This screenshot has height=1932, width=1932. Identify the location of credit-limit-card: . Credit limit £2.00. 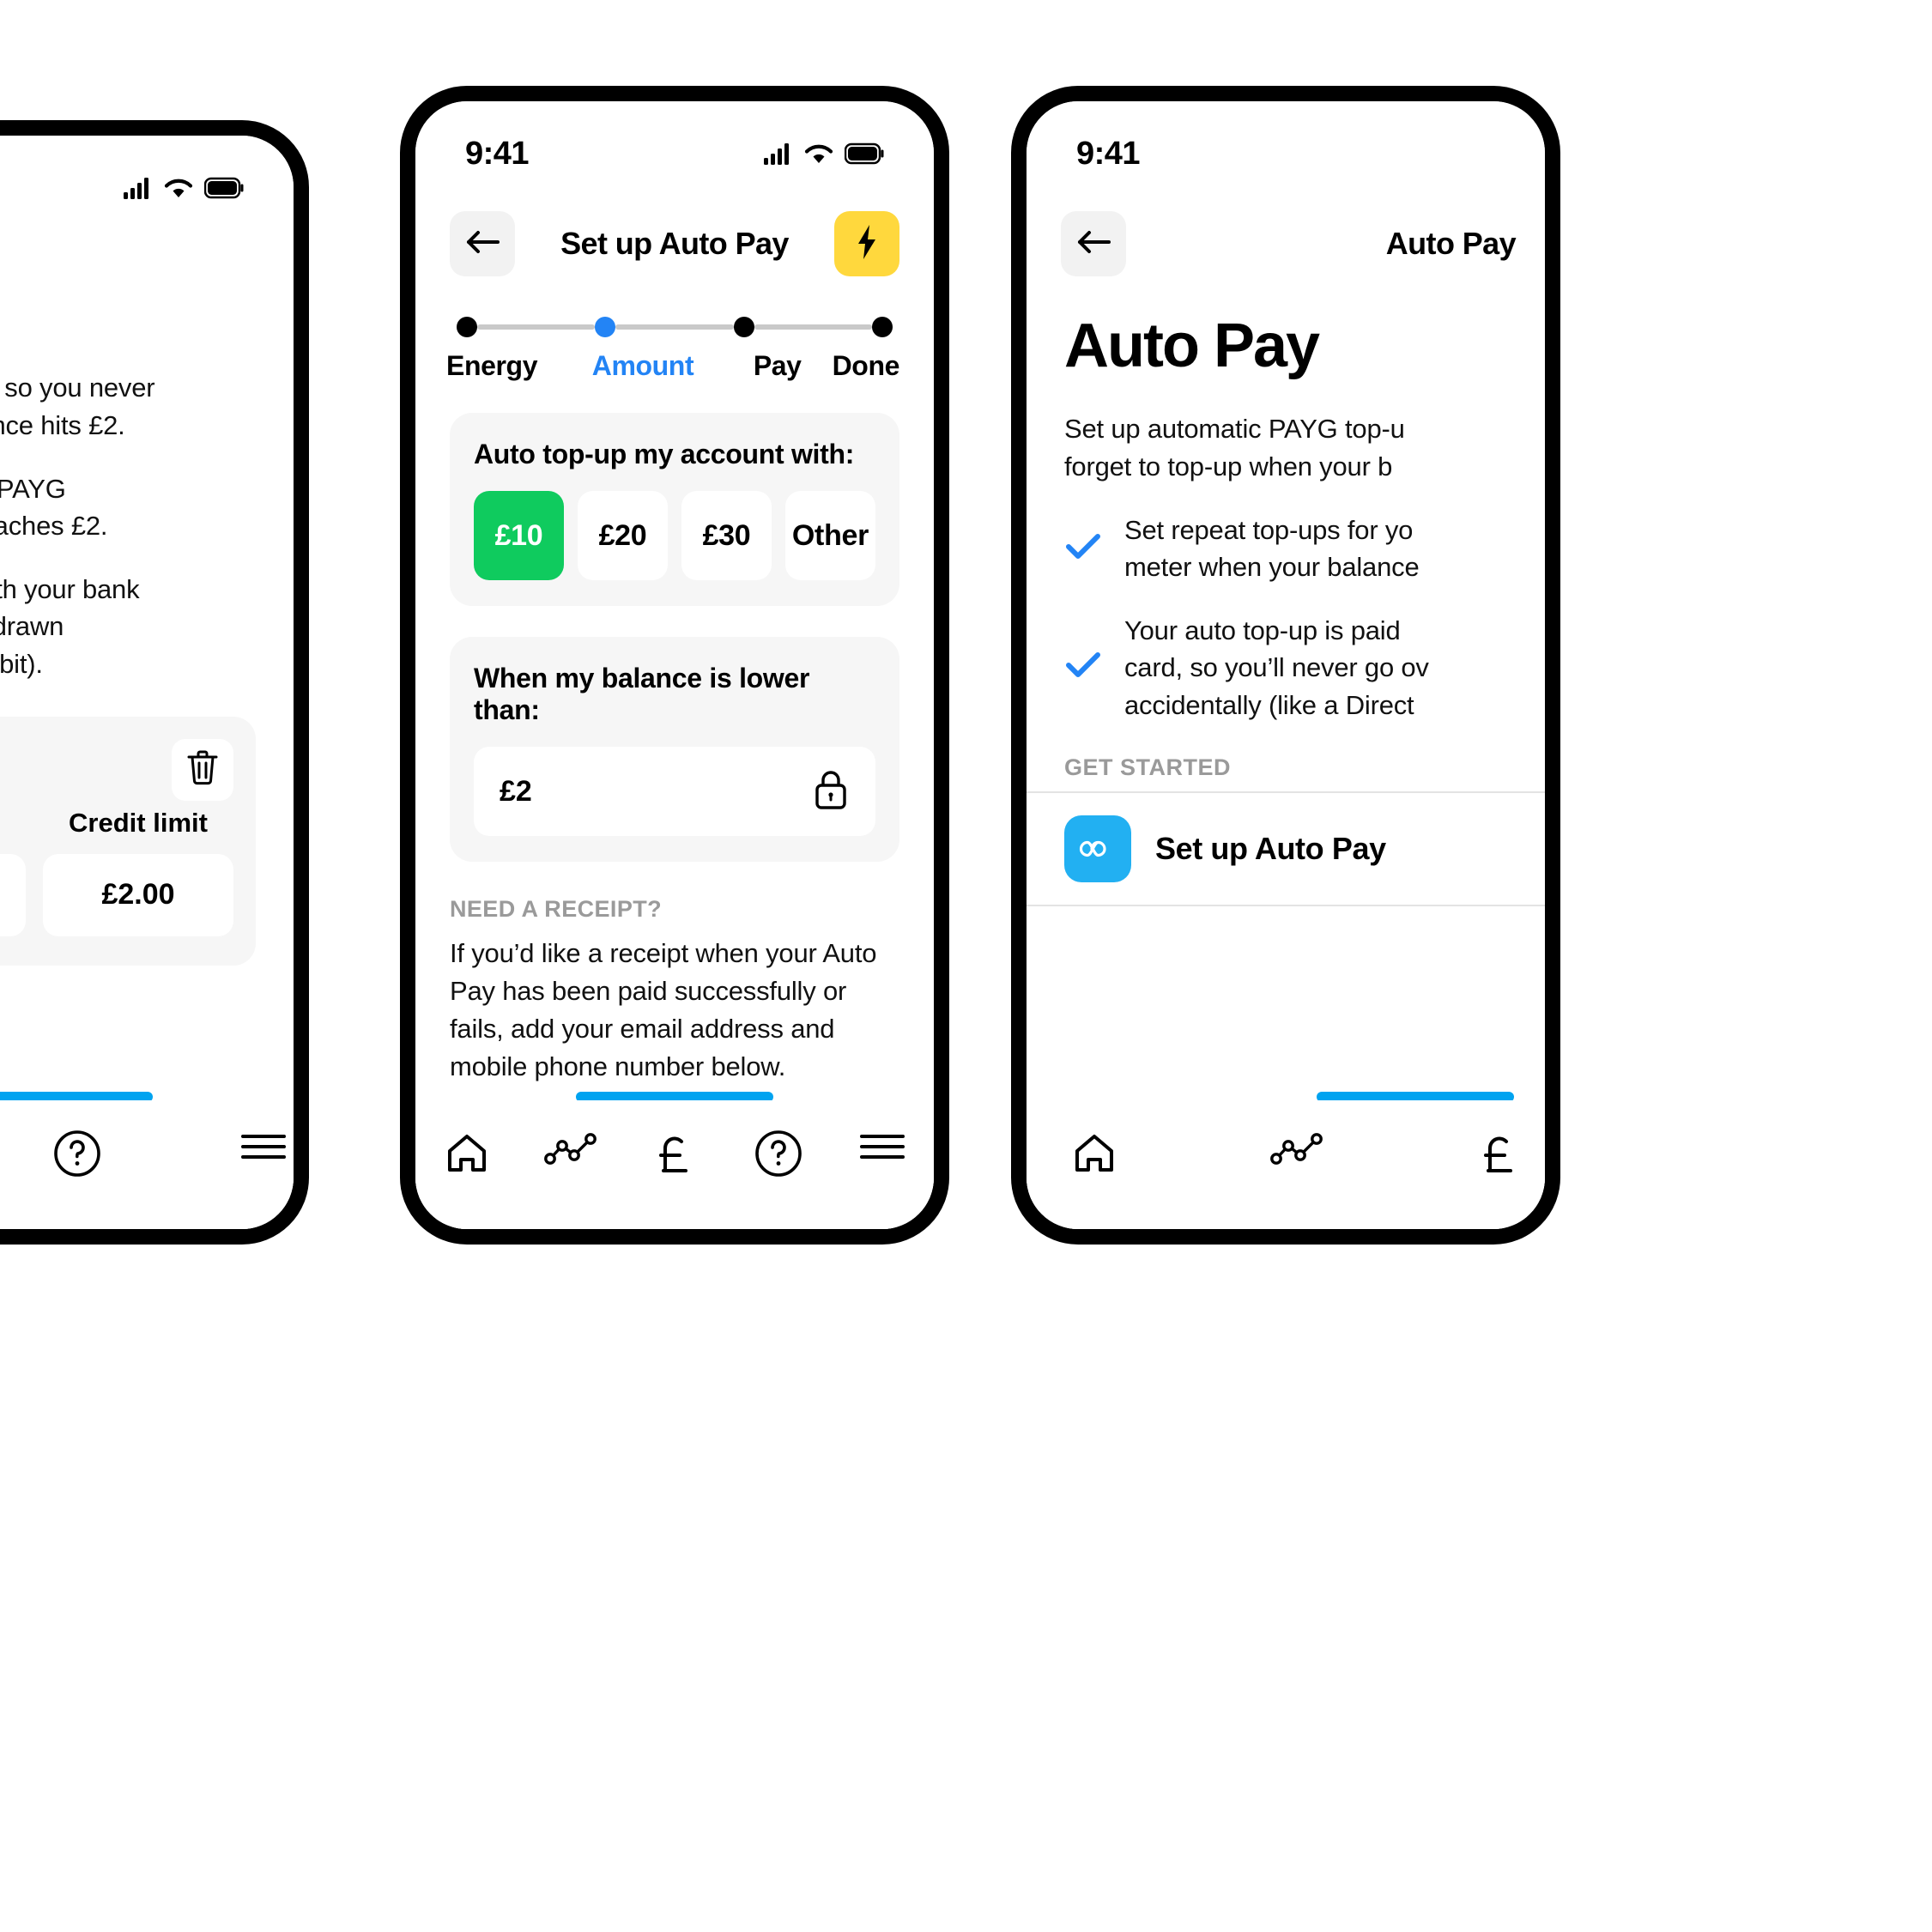
(128, 841).